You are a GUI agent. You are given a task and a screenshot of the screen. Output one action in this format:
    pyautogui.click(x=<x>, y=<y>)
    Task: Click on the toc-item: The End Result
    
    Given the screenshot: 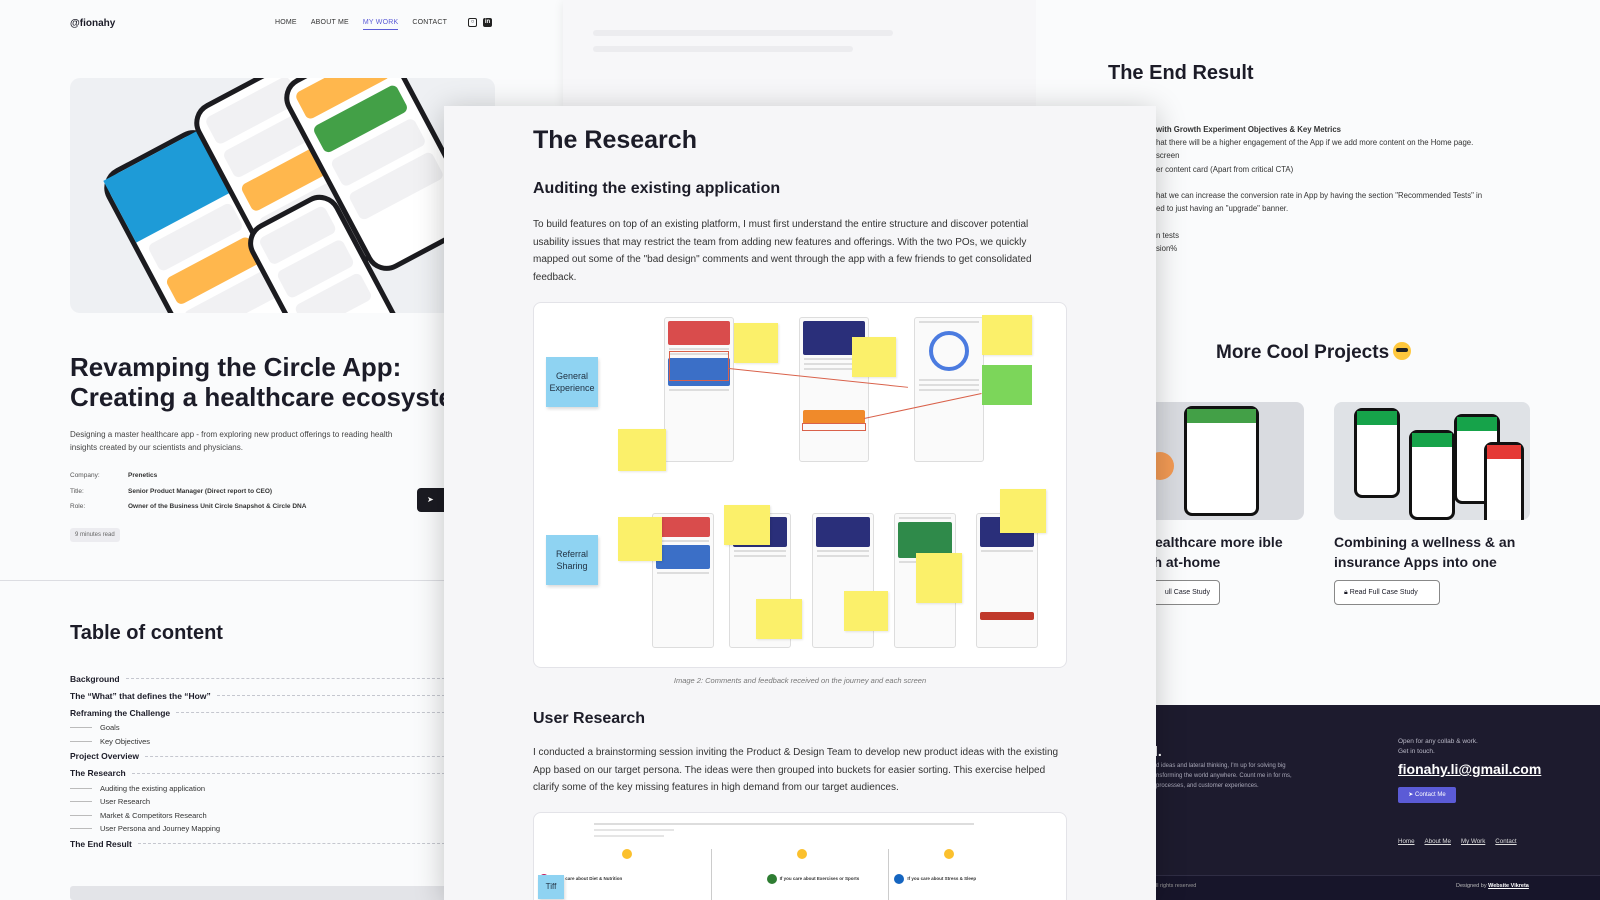 What is the action you would take?
    pyautogui.click(x=260, y=843)
    